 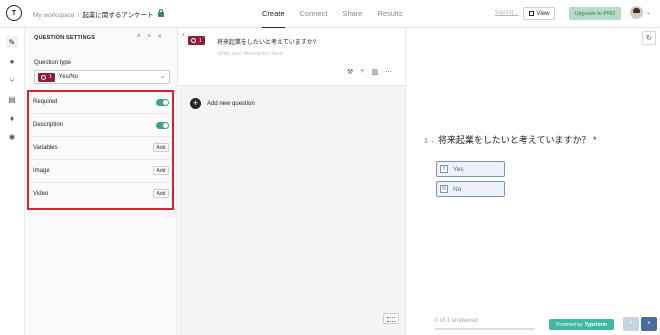 I want to click on question-title: 将来起業をしたいと考えていますか?, so click(x=266, y=41).